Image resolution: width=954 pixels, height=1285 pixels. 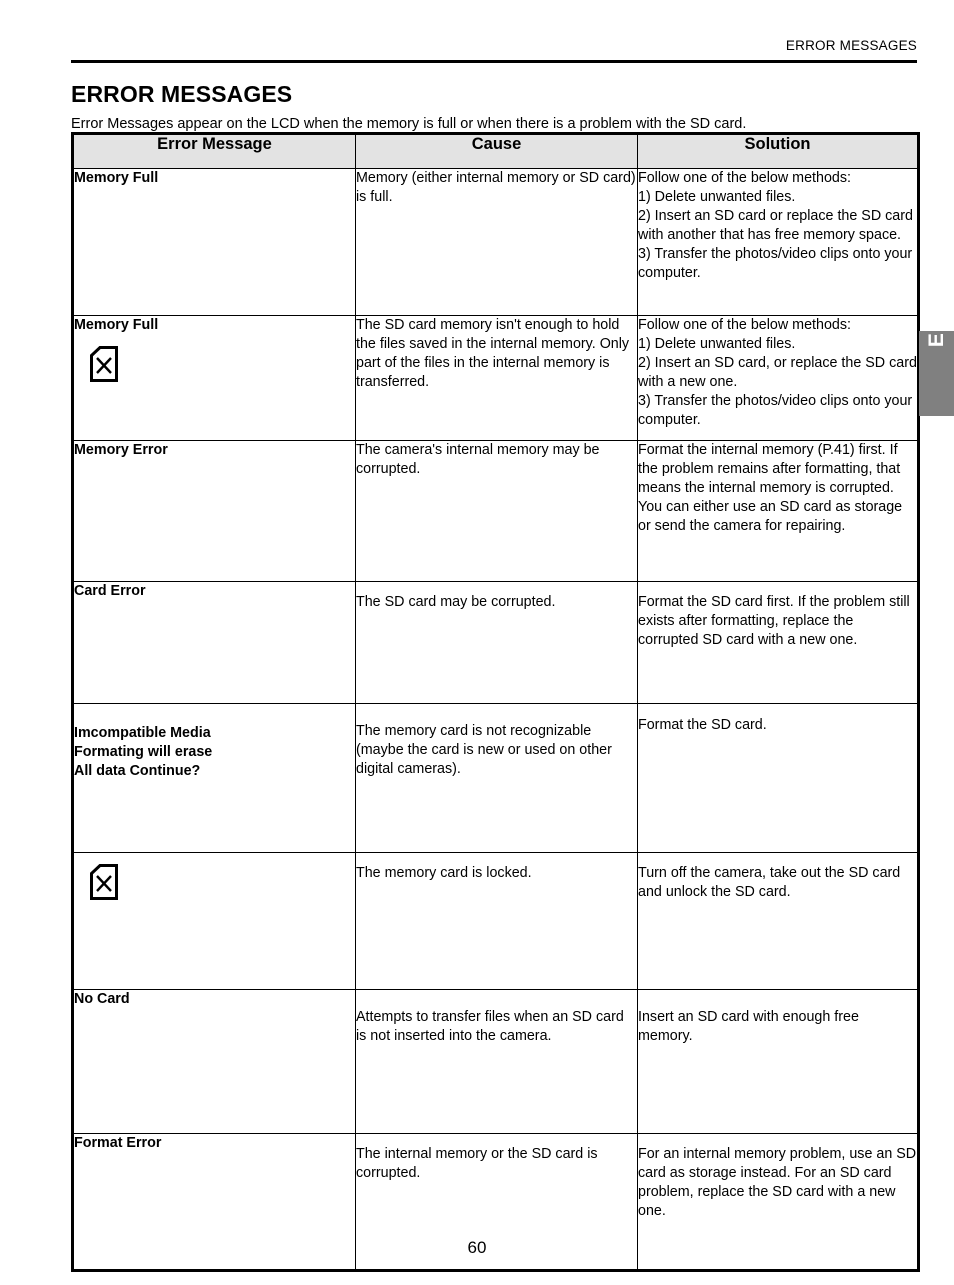 What do you see at coordinates (118, 1143) in the screenshot?
I see `error-message-line: Format Error` at bounding box center [118, 1143].